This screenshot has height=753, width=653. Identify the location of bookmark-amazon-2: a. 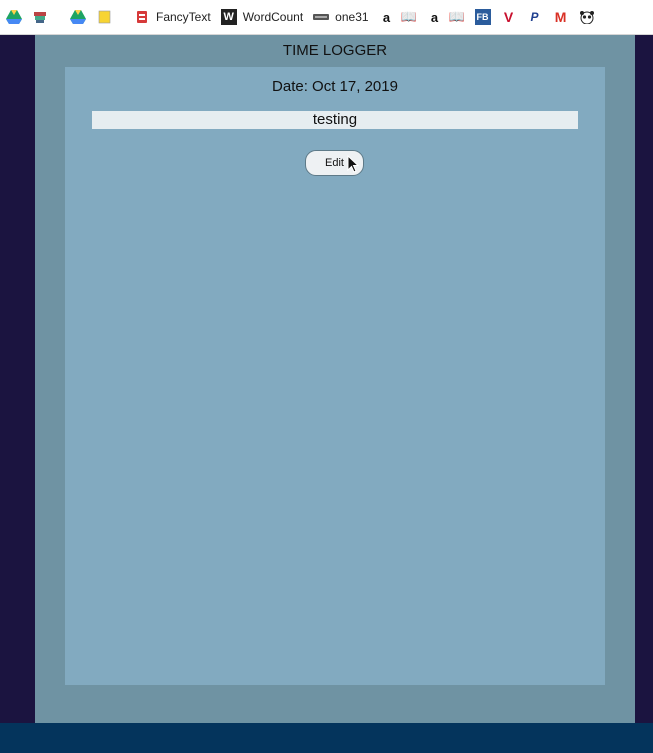
(435, 17).